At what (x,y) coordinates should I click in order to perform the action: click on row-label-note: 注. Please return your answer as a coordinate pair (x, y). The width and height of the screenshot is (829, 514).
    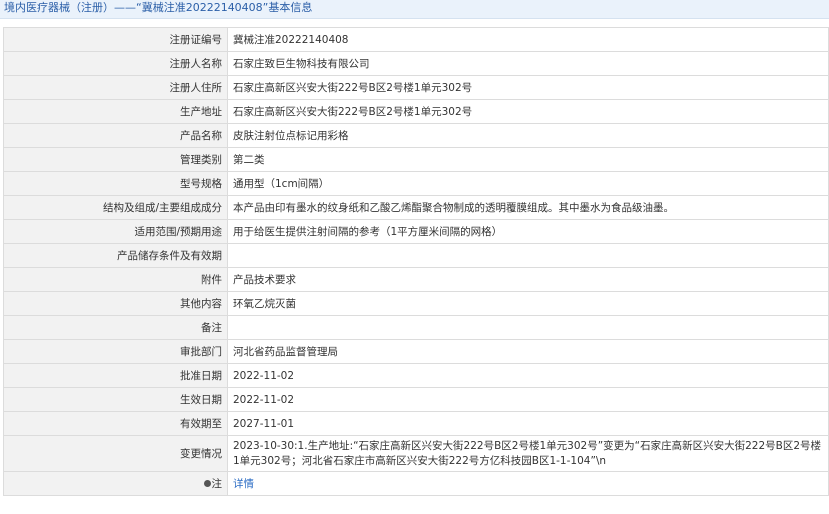
    Looking at the image, I should click on (115, 483).